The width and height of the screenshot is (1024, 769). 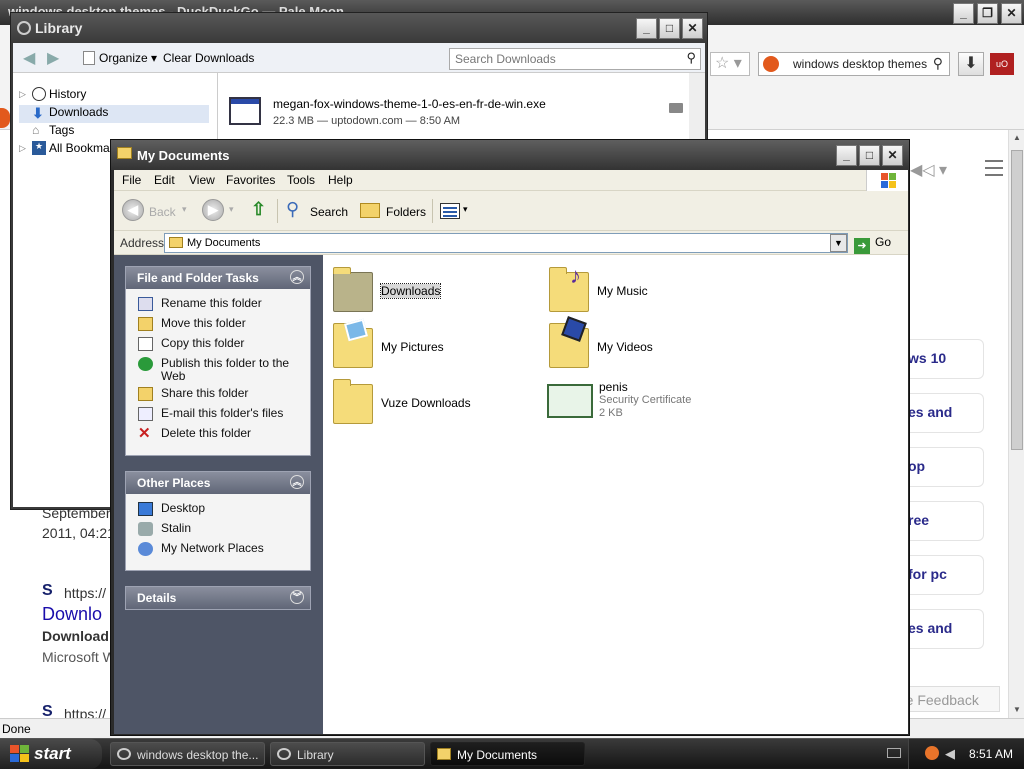 I want to click on folder-item-my-music: ♪ My Music, so click(x=654, y=291).